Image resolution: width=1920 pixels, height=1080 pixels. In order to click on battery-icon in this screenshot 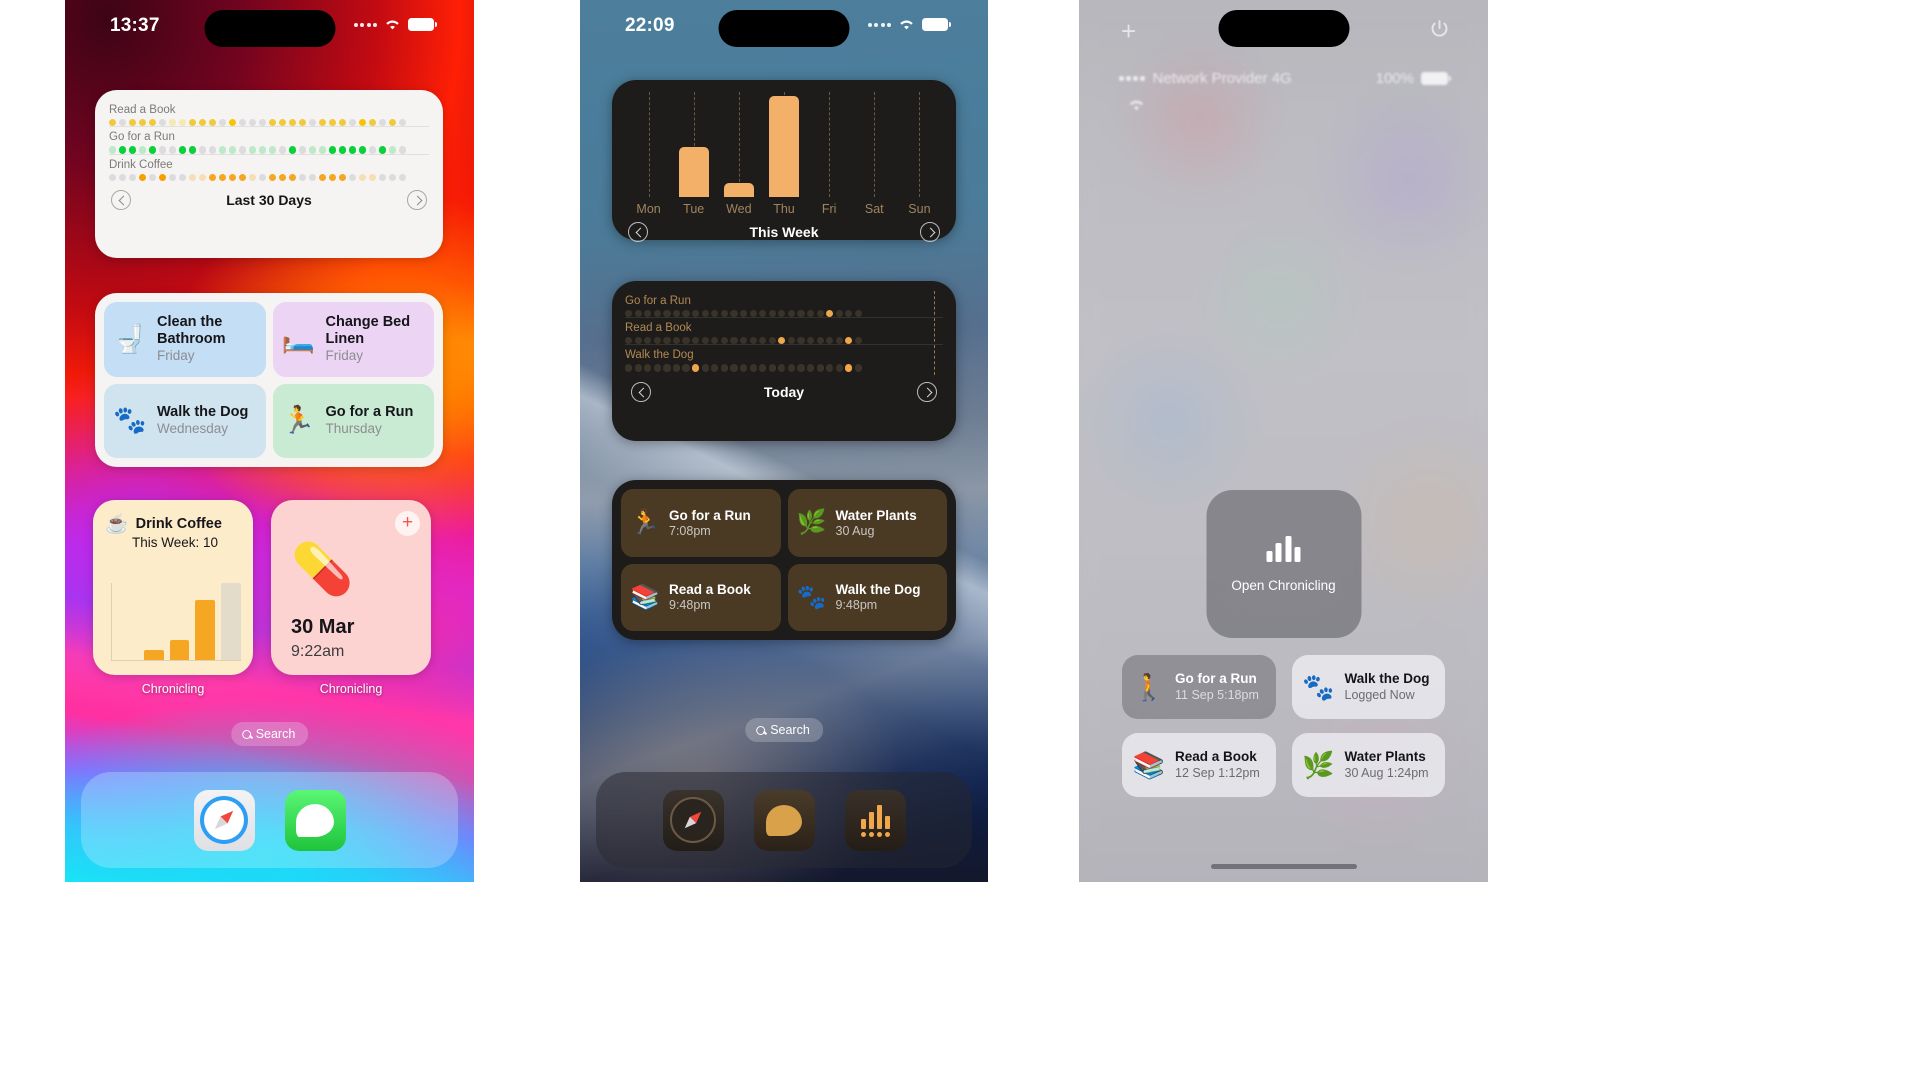, I will do `click(936, 24)`.